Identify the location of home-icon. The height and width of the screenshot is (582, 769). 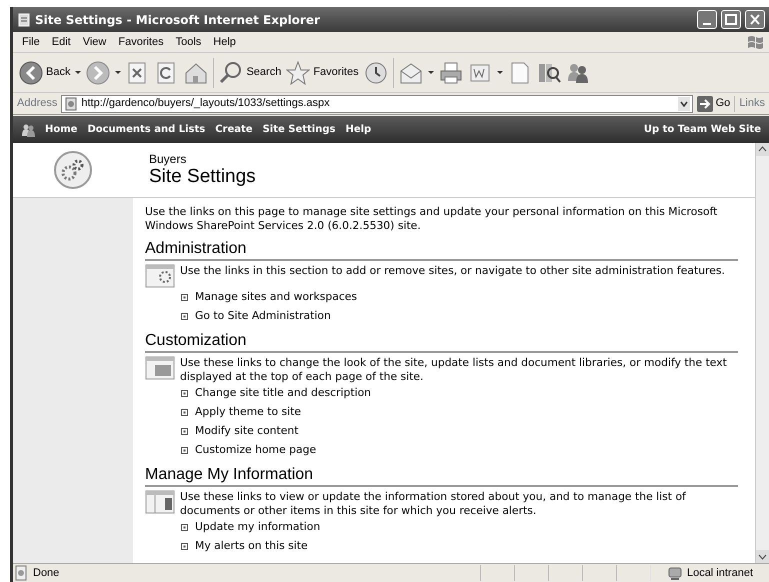
(196, 72).